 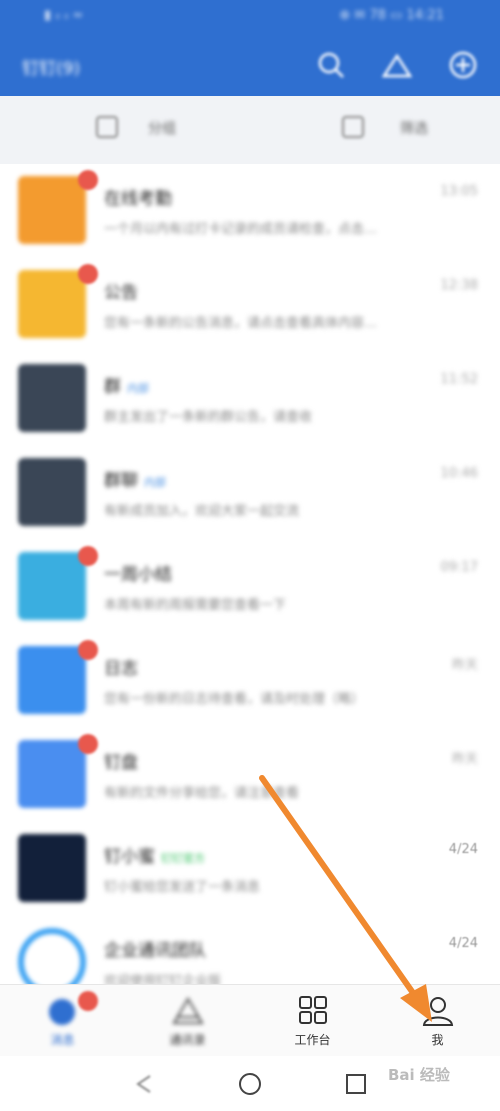 I want to click on tab-workbench: 工作台, so click(x=312, y=1021).